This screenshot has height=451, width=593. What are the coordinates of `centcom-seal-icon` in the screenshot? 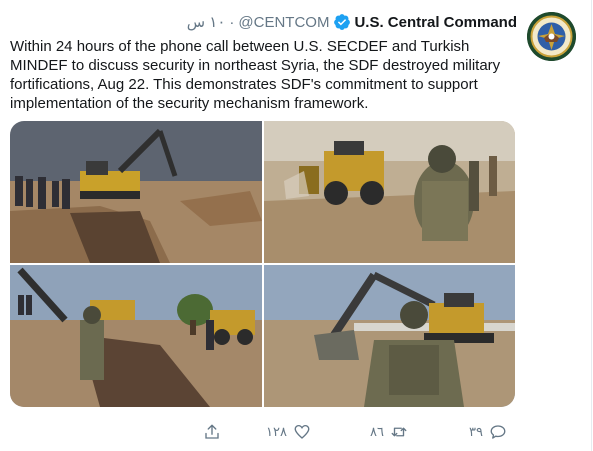 It's located at (551, 36).